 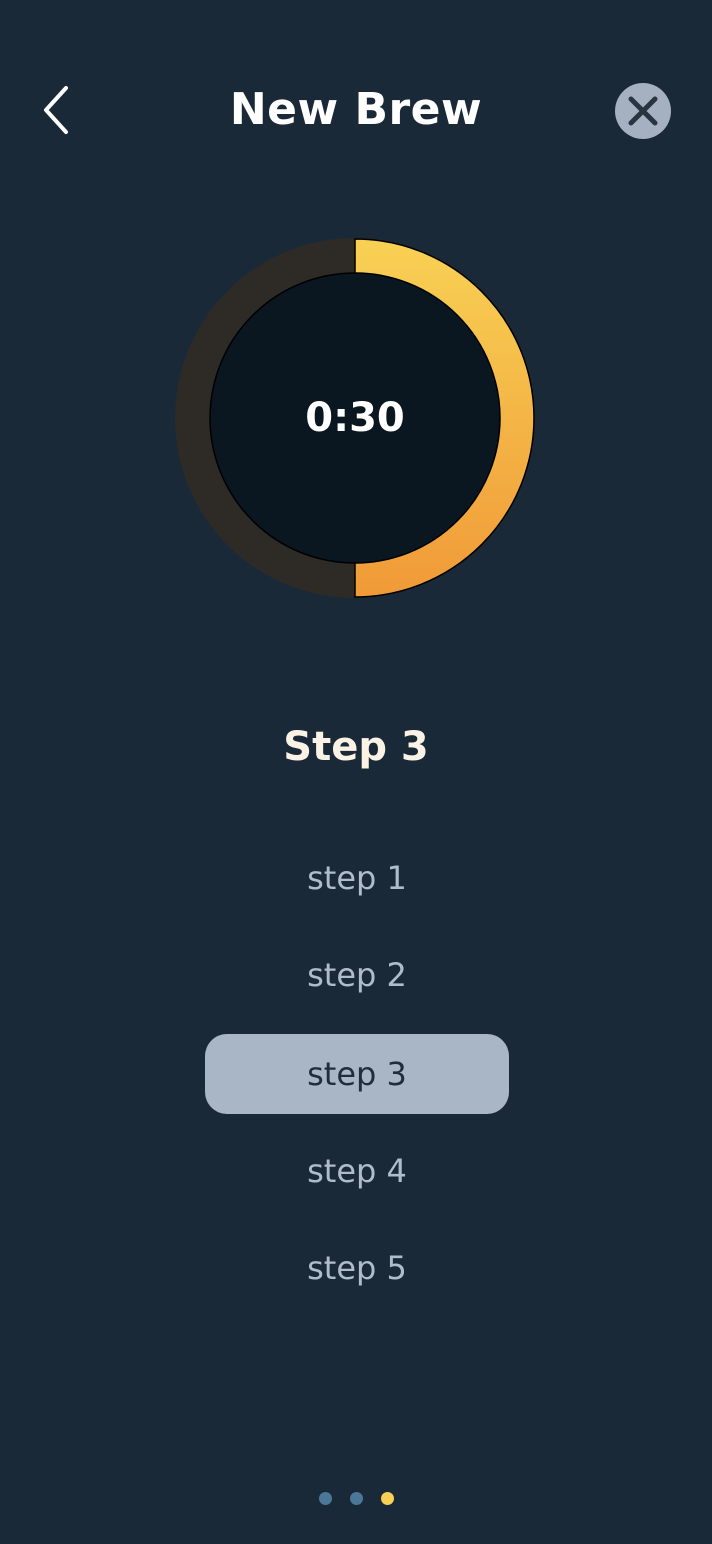 I want to click on close-button, so click(x=643, y=111).